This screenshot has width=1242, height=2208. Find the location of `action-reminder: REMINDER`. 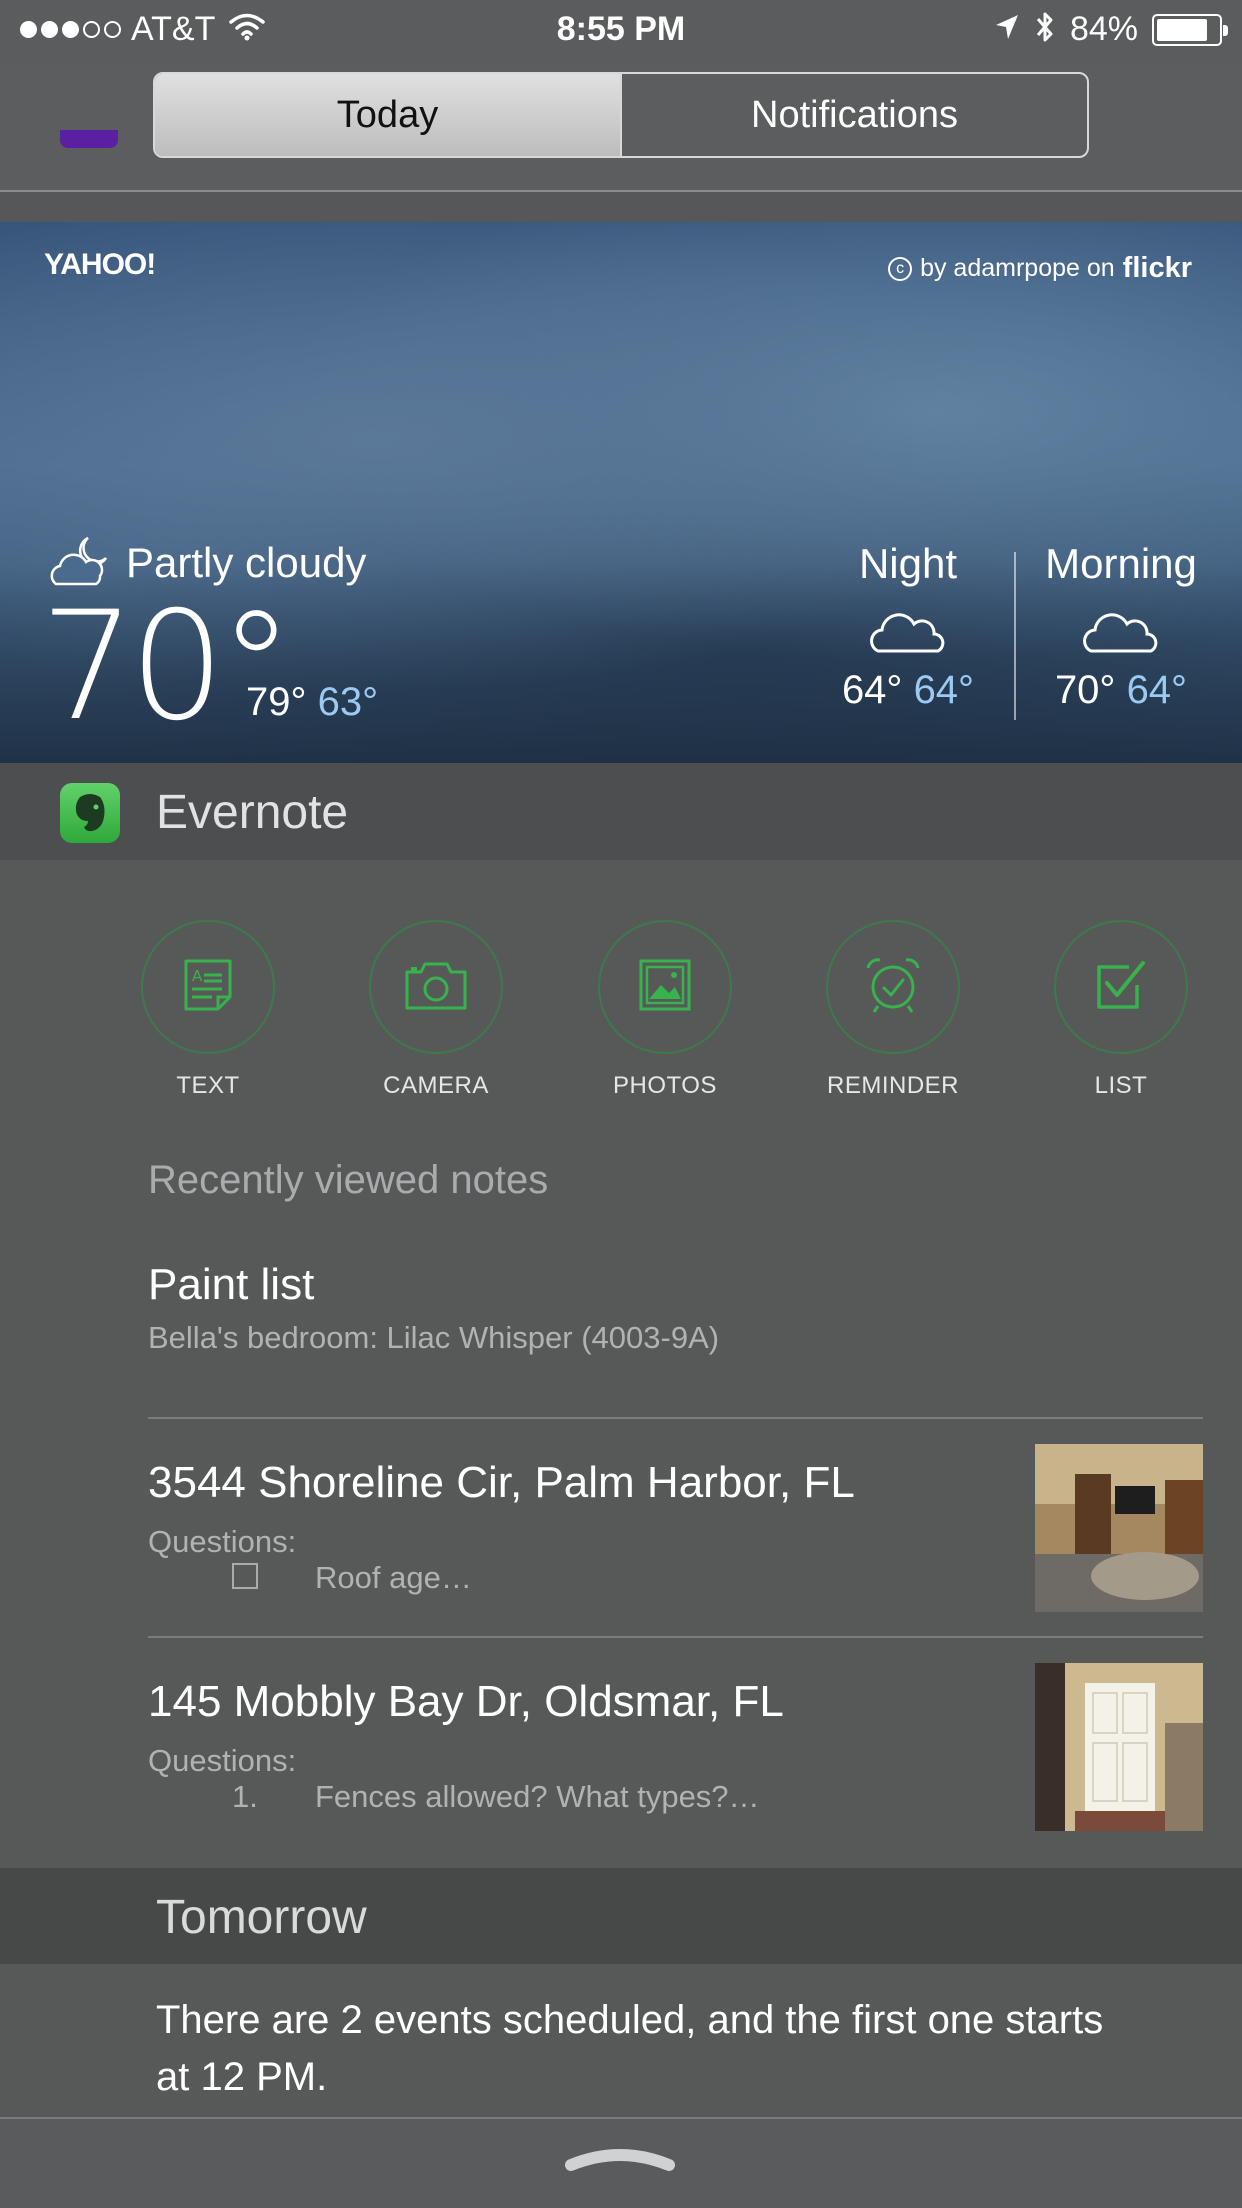

action-reminder: REMINDER is located at coordinates (893, 1010).